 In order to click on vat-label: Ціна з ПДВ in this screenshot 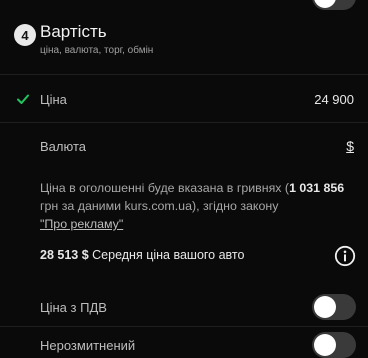, I will do `click(73, 307)`.